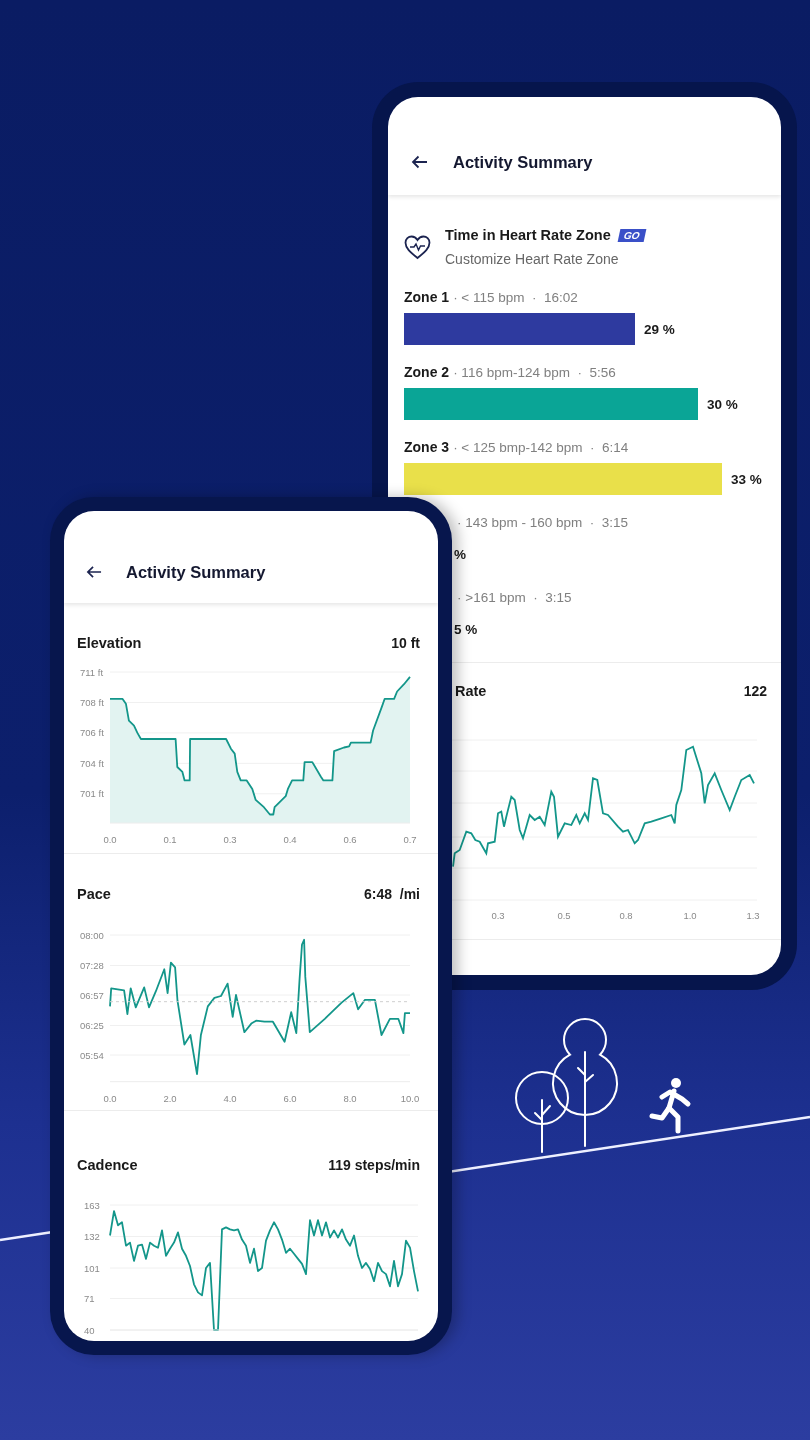 This screenshot has height=1440, width=810. Describe the element at coordinates (417, 247) in the screenshot. I see `heart-rate-icon` at that location.